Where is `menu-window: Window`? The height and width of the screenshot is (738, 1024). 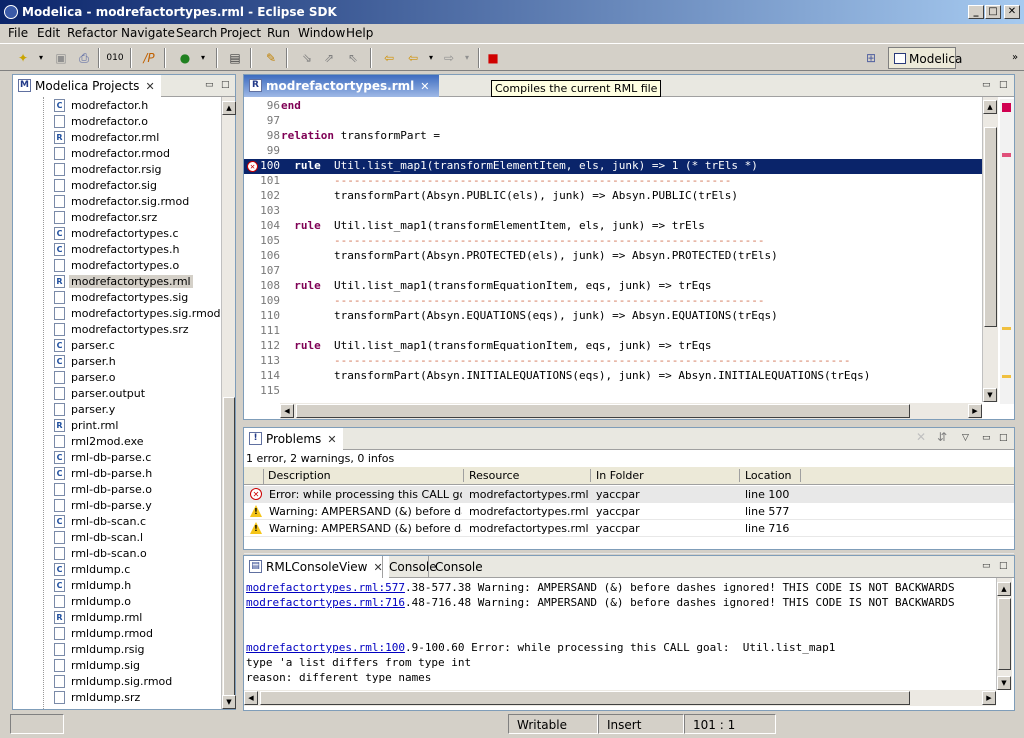
menu-window: Window is located at coordinates (321, 33).